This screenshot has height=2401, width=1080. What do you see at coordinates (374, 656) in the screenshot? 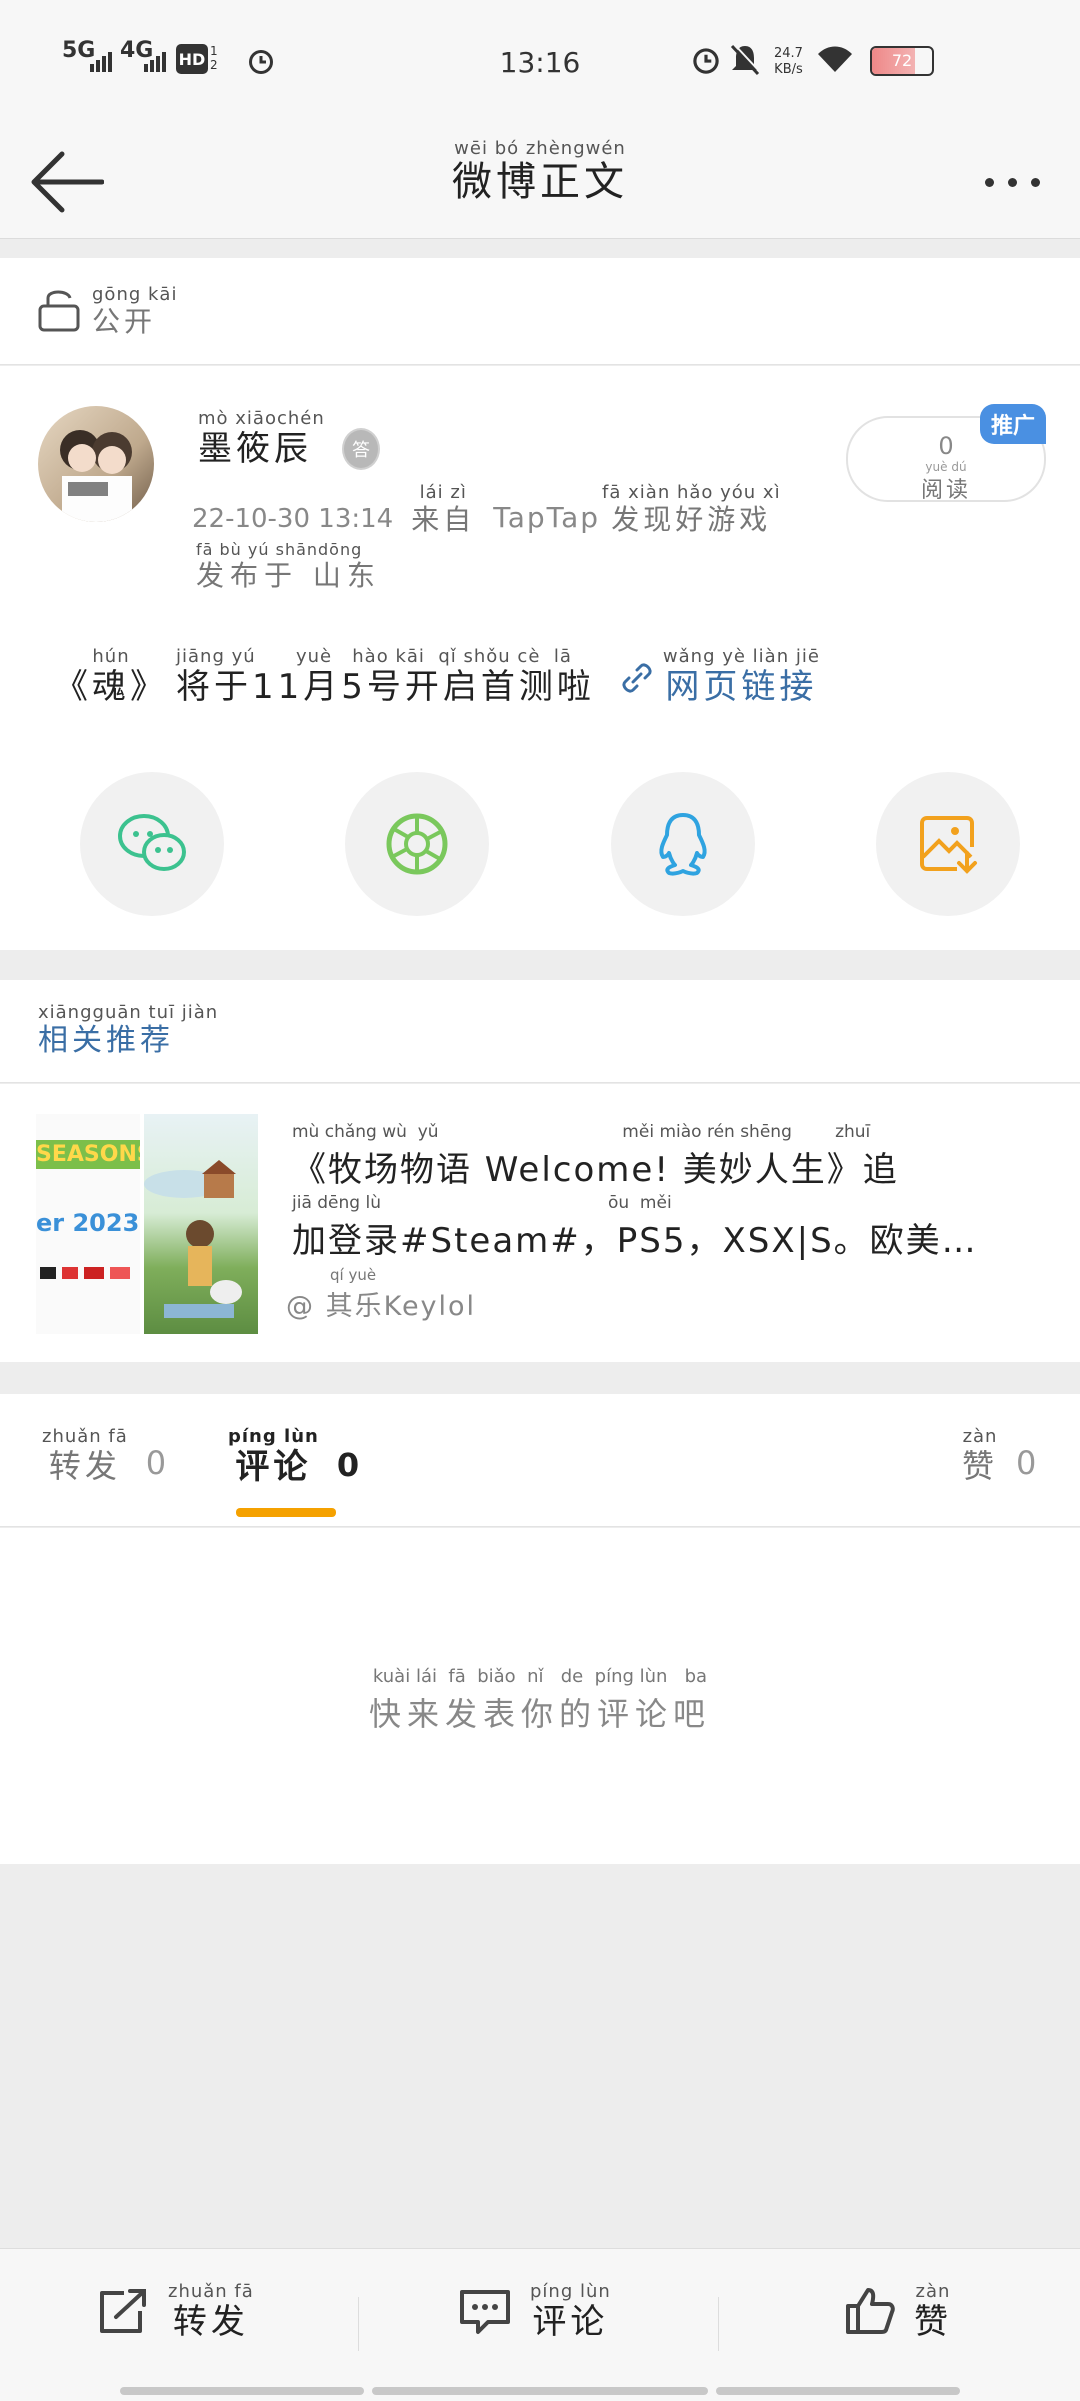
I see `content-body-pinyin: jiāng yú yuè hào kāi qǐ shǒu cè lā` at bounding box center [374, 656].